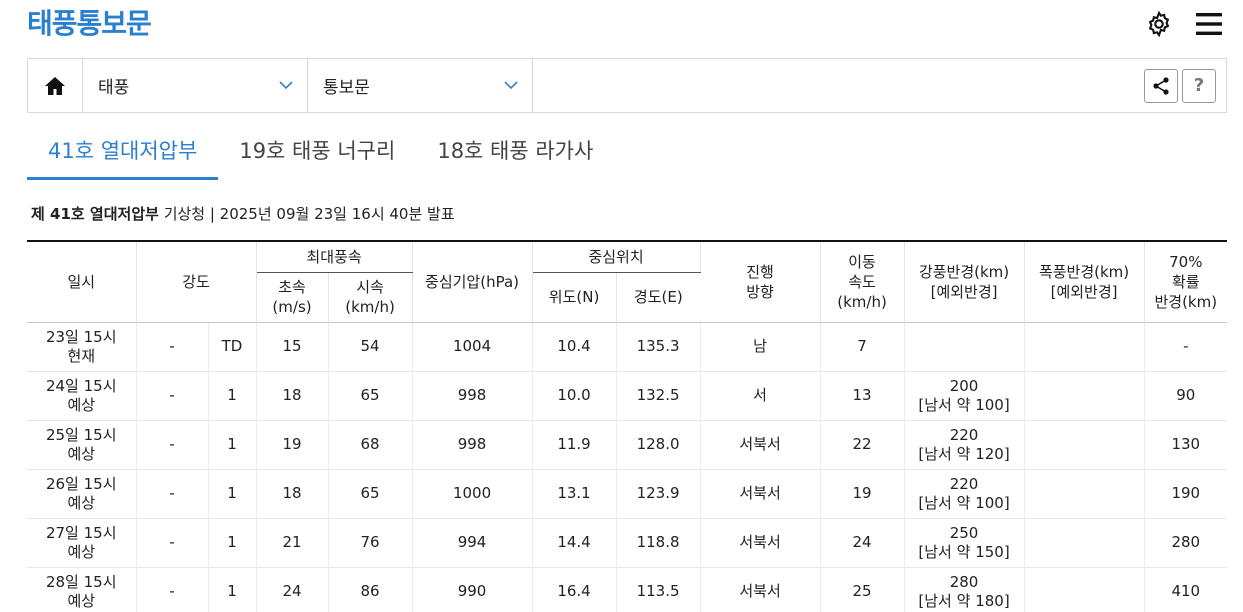 This screenshot has height=612, width=1243. Describe the element at coordinates (472, 589) in the screenshot. I see `cell-pressure: 990` at that location.